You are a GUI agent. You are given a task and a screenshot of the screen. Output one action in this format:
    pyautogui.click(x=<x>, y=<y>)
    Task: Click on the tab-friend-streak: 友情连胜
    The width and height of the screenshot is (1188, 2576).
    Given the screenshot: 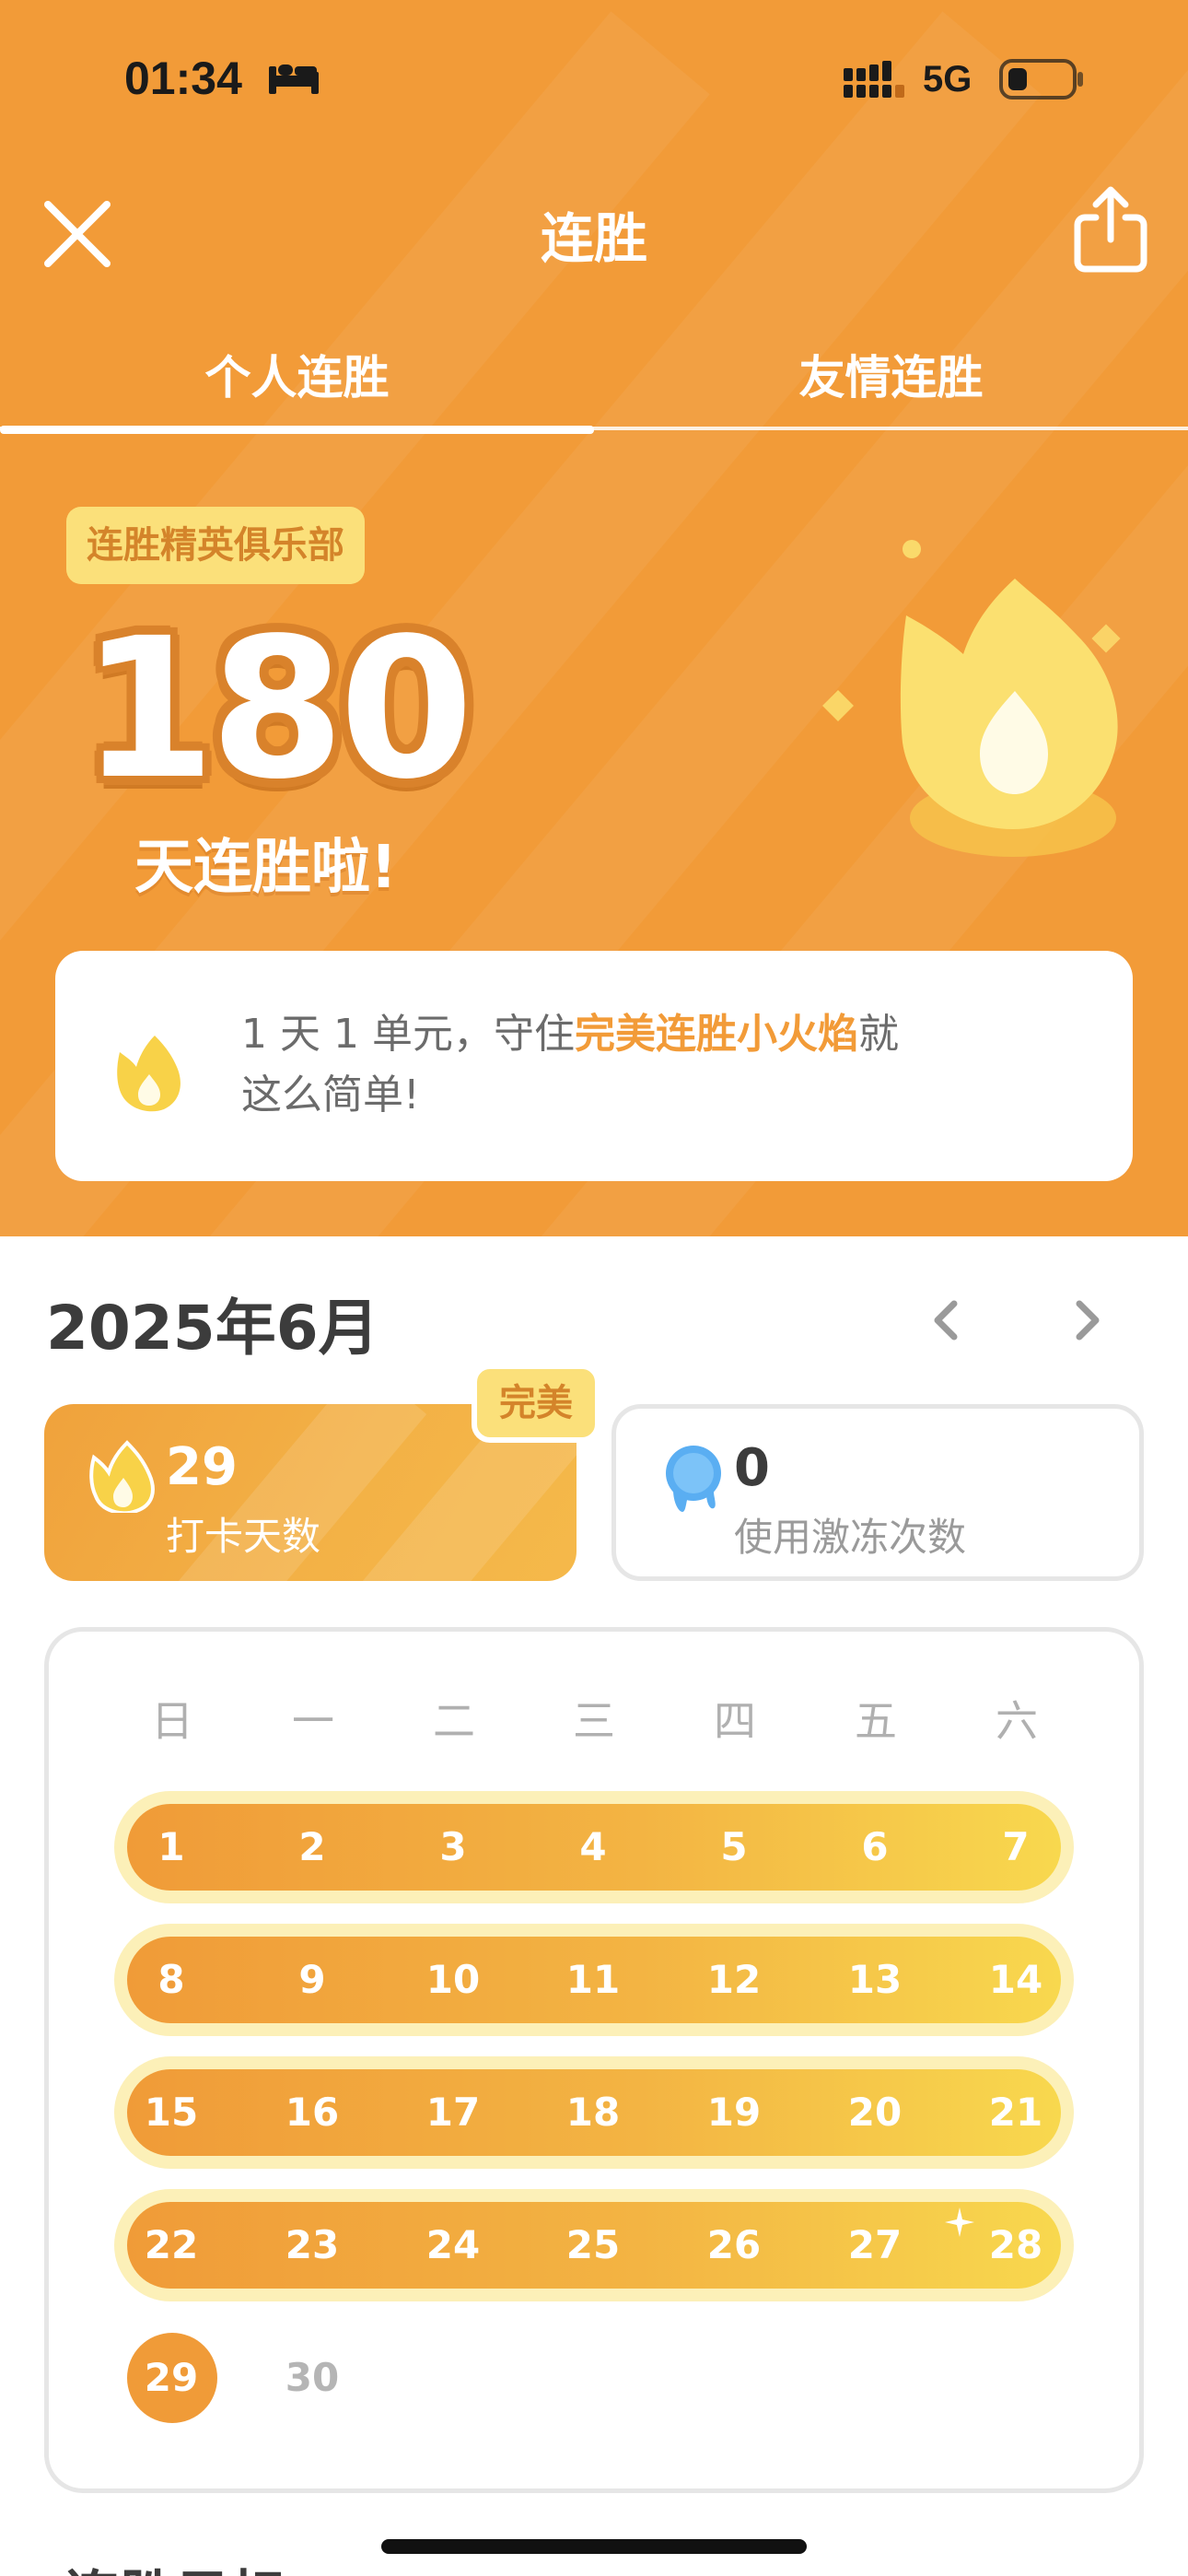 What is the action you would take?
    pyautogui.click(x=891, y=374)
    